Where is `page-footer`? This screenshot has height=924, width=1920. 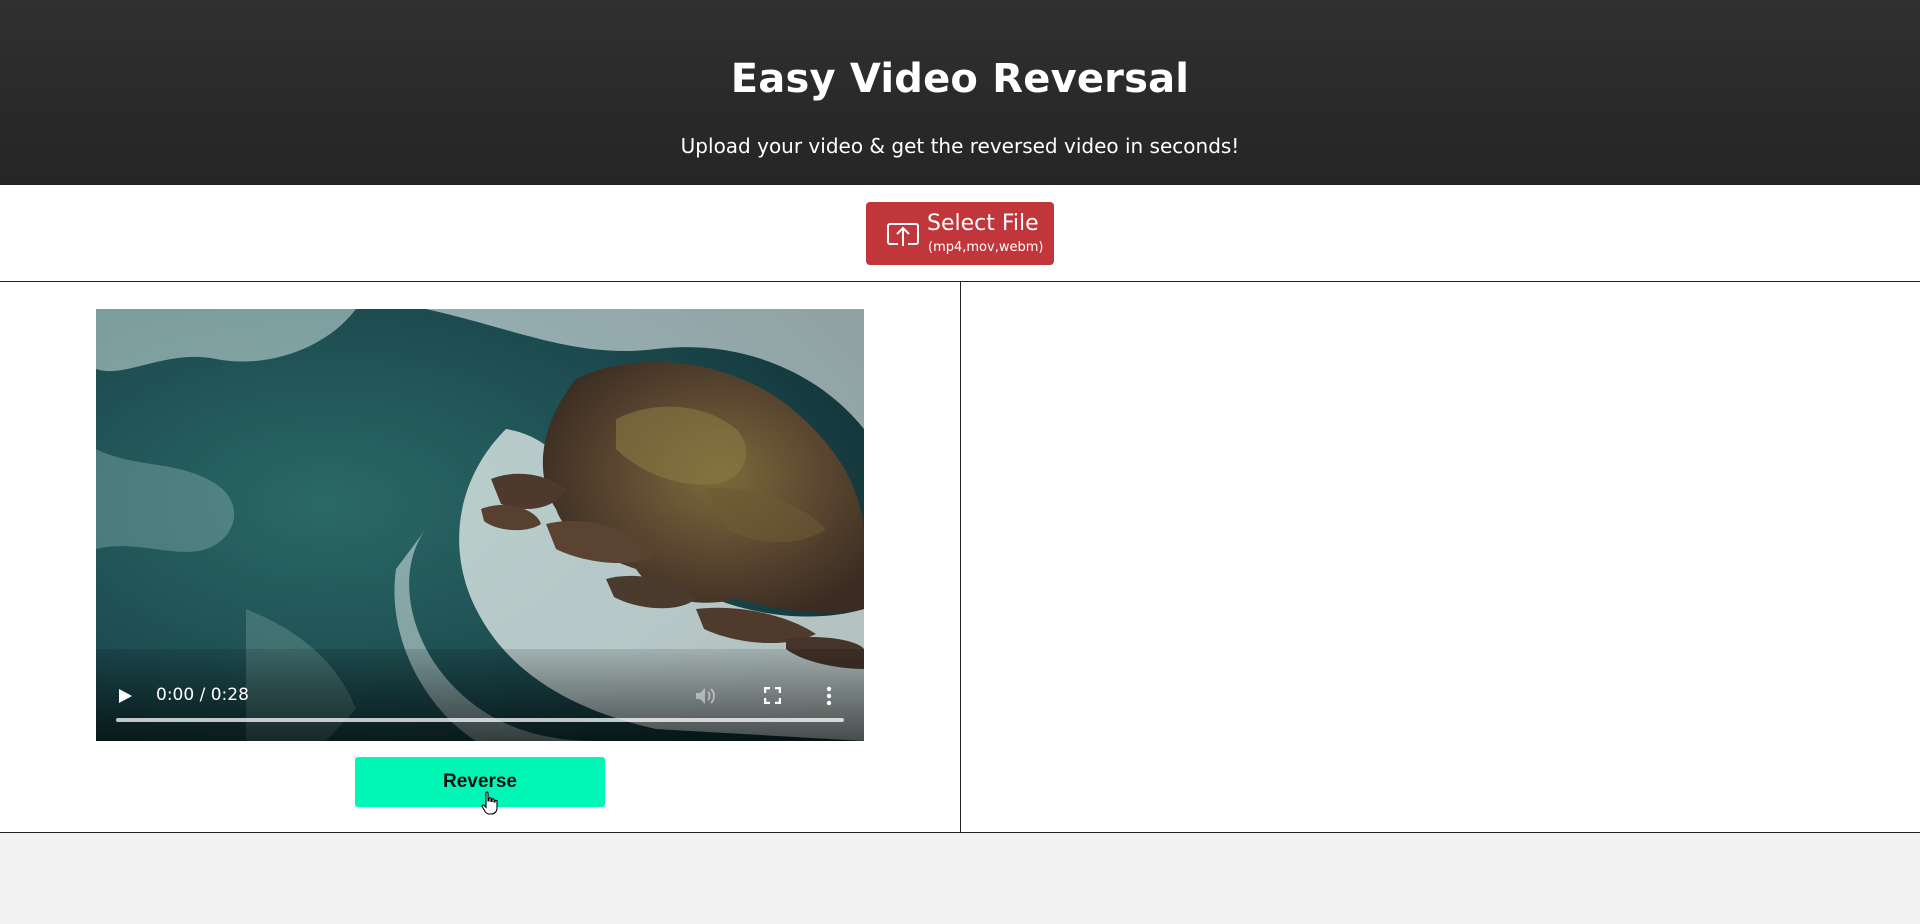 page-footer is located at coordinates (960, 878).